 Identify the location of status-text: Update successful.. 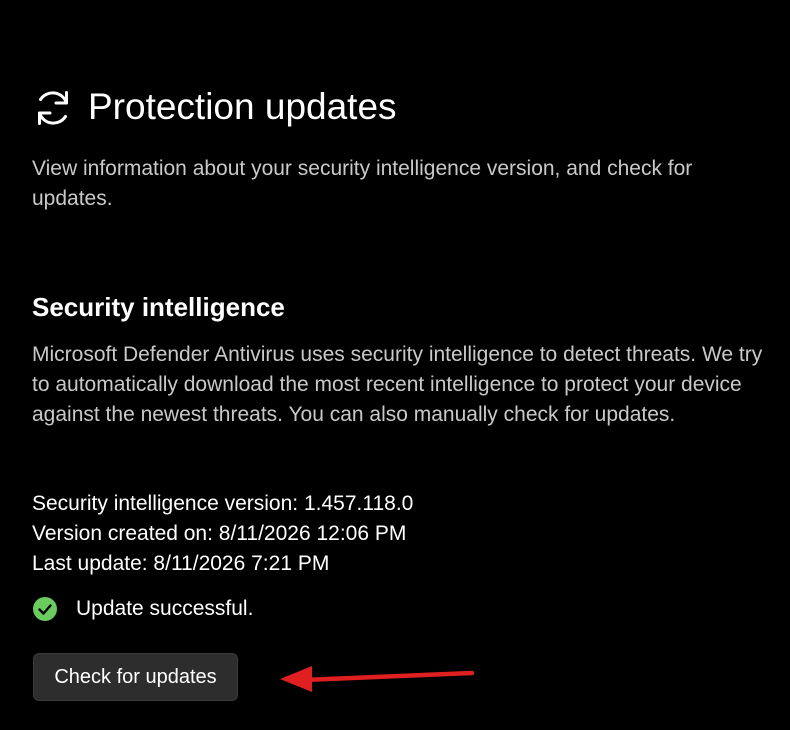
(165, 608).